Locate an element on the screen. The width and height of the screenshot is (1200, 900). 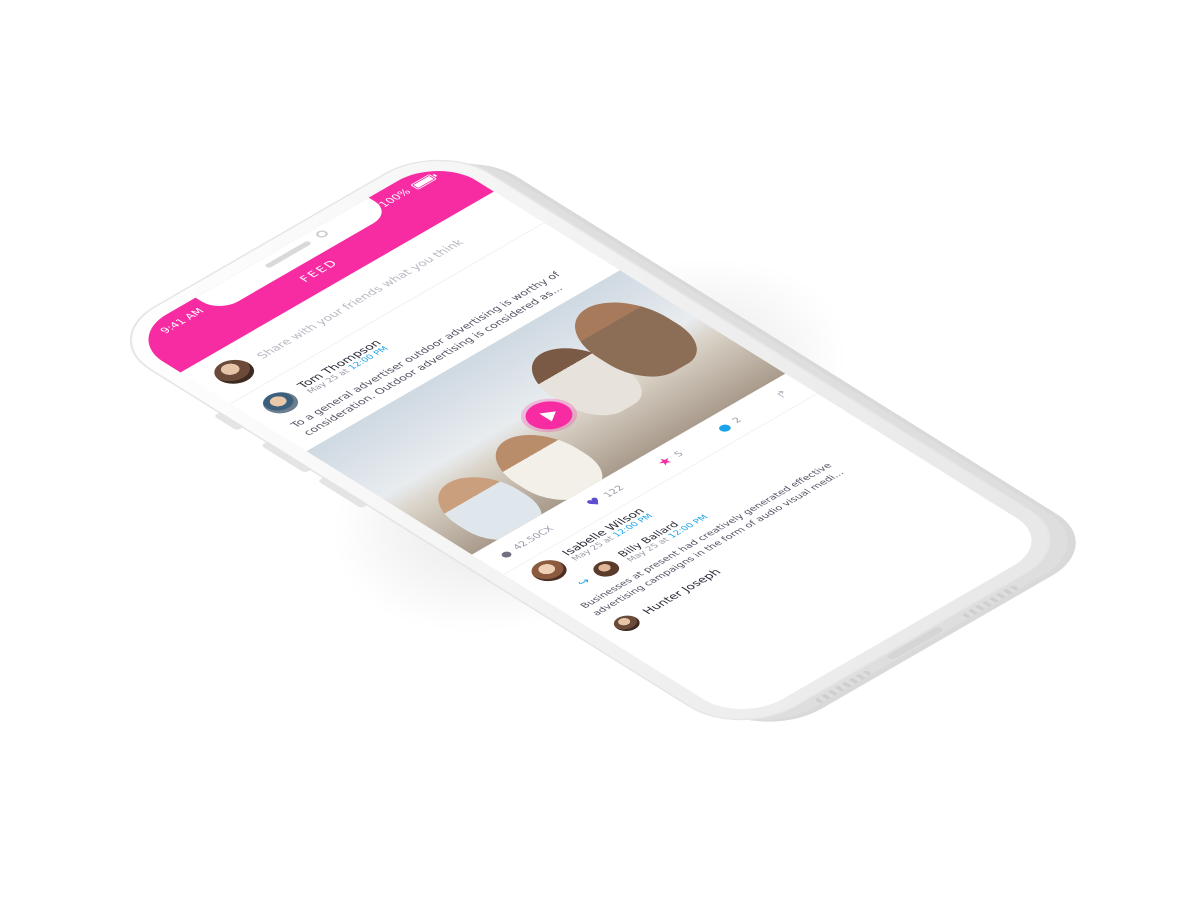
star-button: ★ 5 is located at coordinates (671, 459).